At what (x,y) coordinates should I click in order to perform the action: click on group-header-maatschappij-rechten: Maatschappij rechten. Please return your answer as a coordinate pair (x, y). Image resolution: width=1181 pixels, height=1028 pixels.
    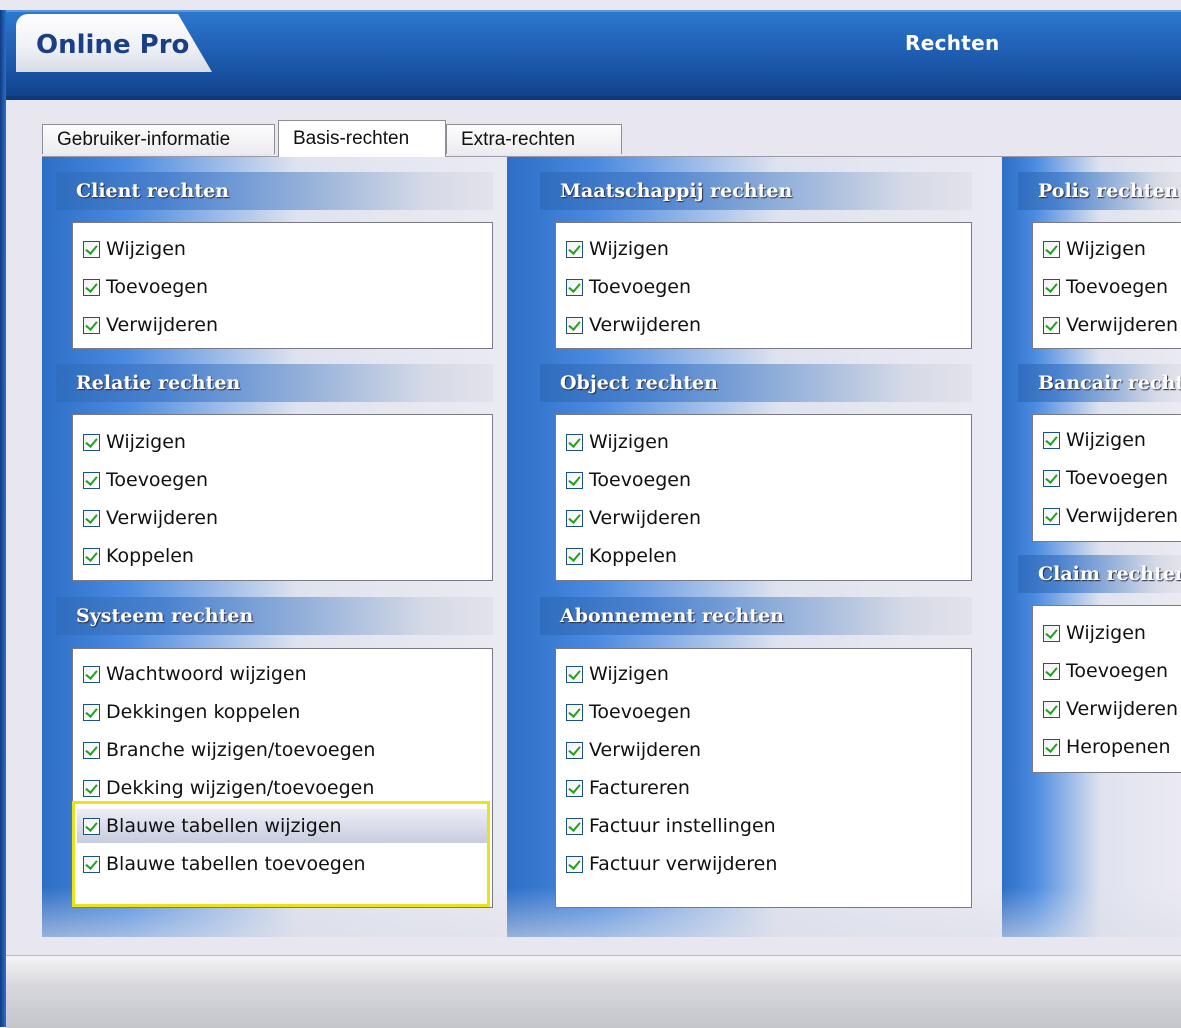
    Looking at the image, I should click on (756, 191).